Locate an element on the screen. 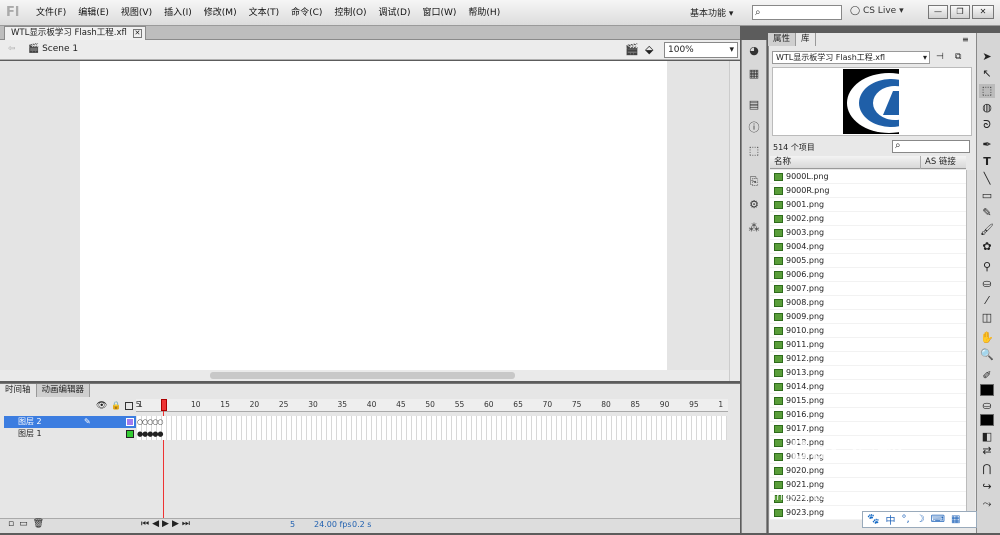  minimize-button: — is located at coordinates (938, 12).